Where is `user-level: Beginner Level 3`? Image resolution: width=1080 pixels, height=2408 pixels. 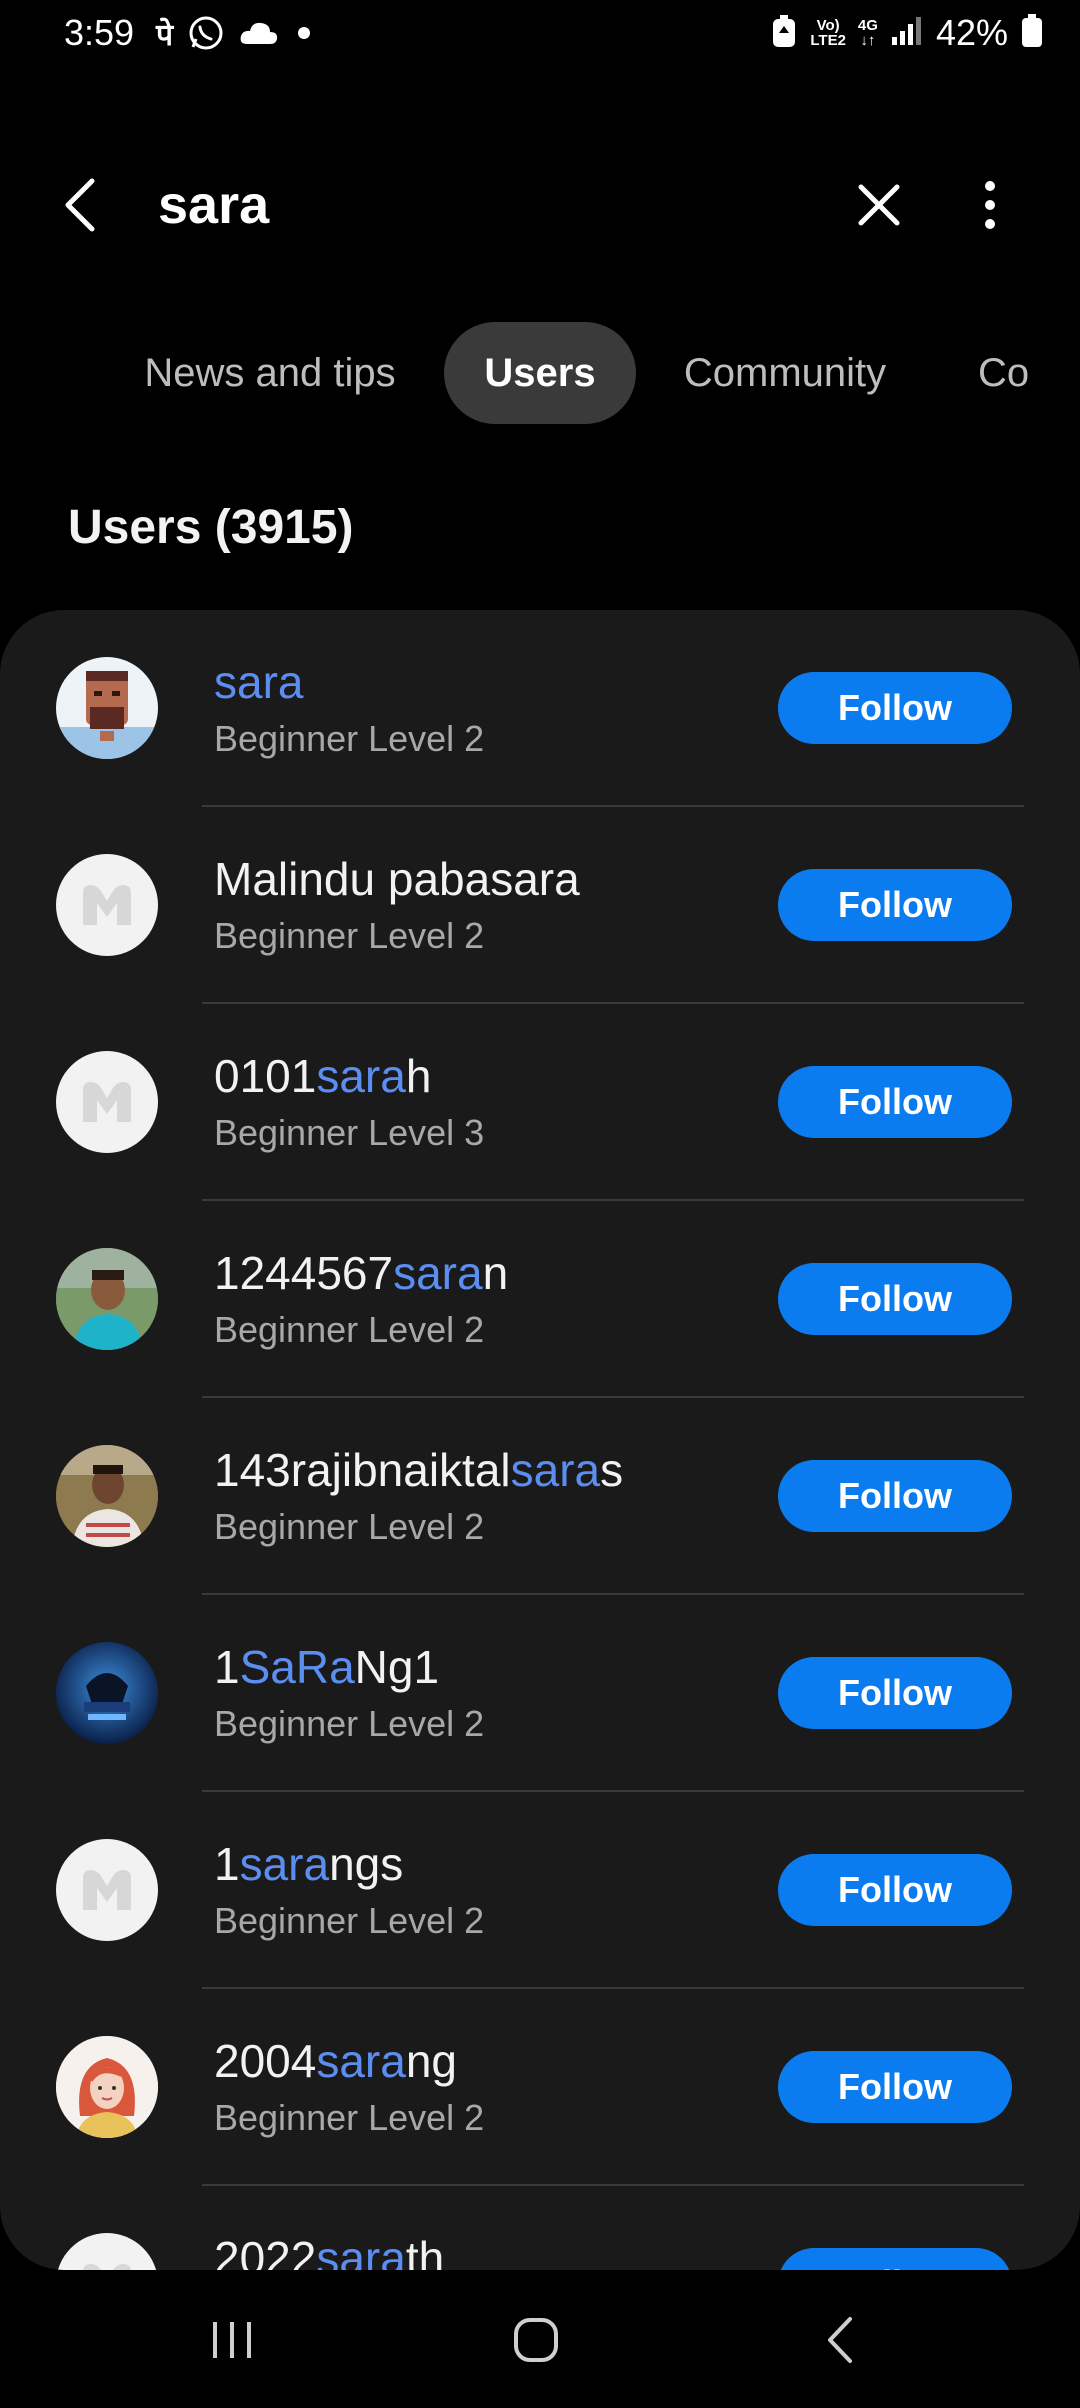
user-level: Beginner Level 3 is located at coordinates (349, 1132).